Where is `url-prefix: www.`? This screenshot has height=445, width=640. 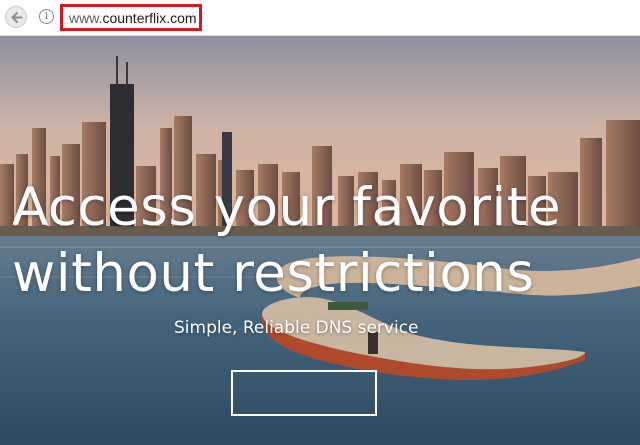
url-prefix: www. is located at coordinates (86, 18).